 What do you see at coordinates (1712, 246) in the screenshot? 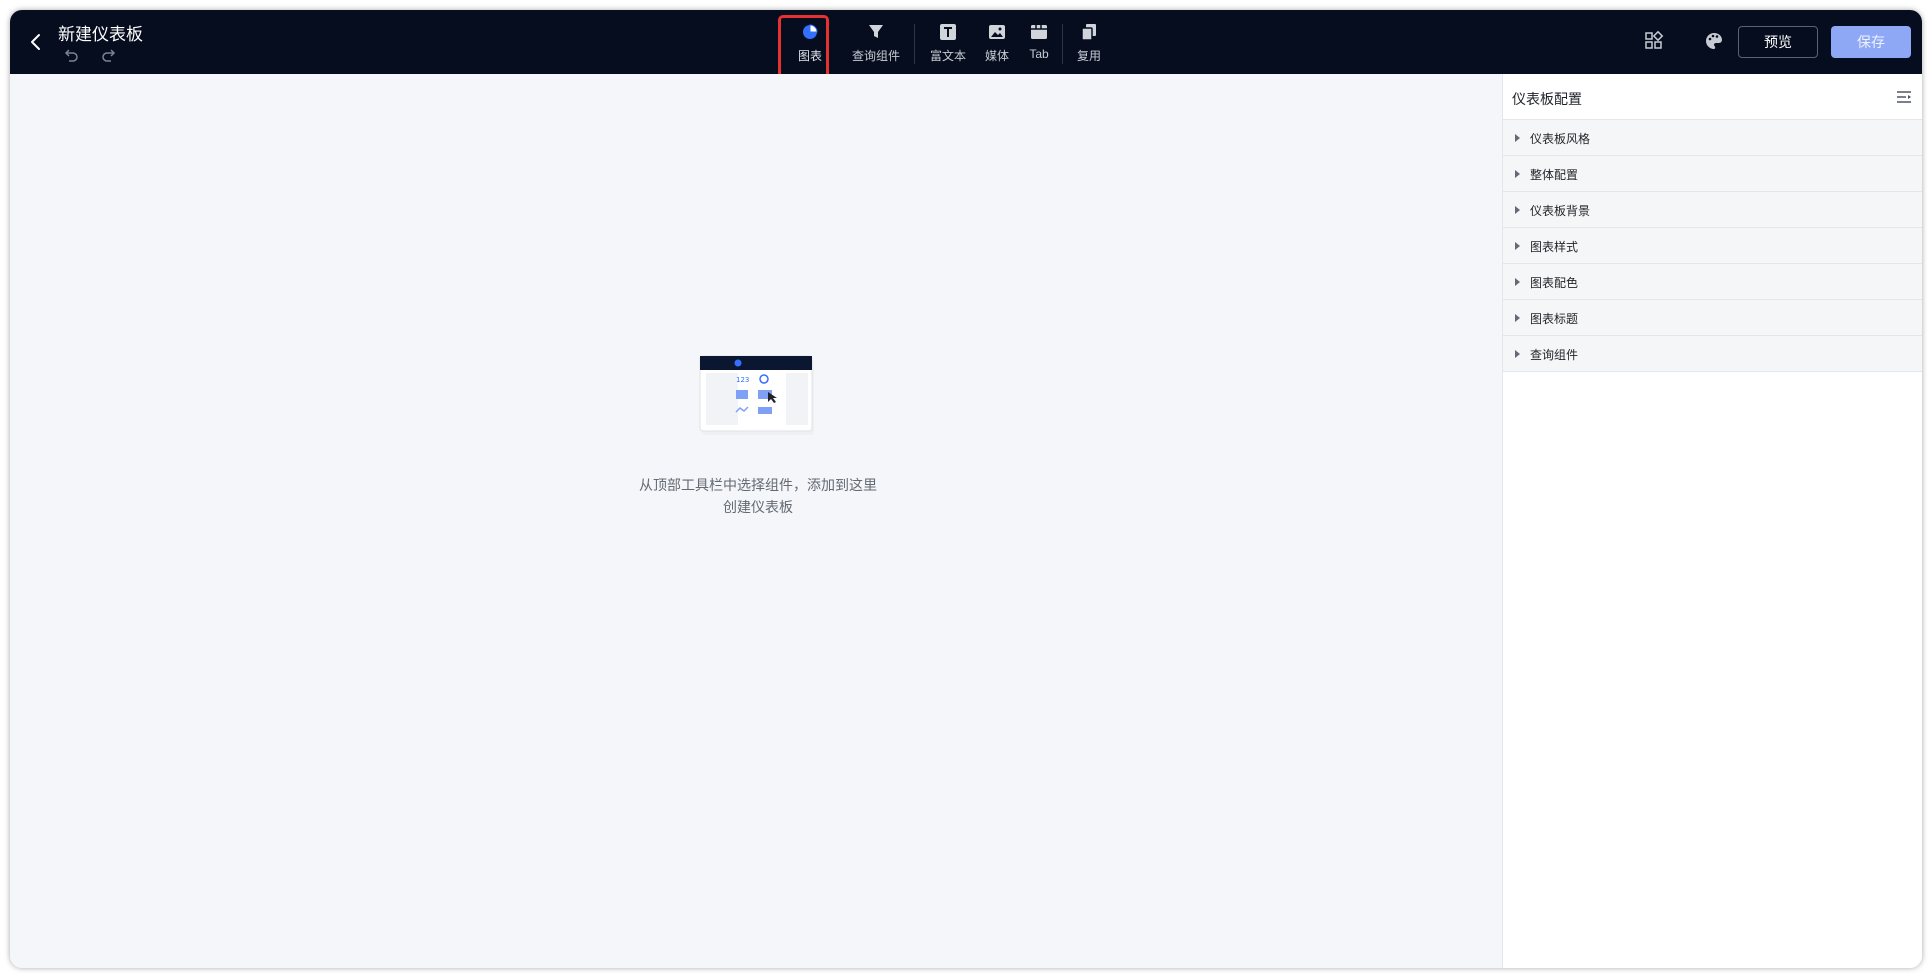
I see `section-chart-style: 图表样式` at bounding box center [1712, 246].